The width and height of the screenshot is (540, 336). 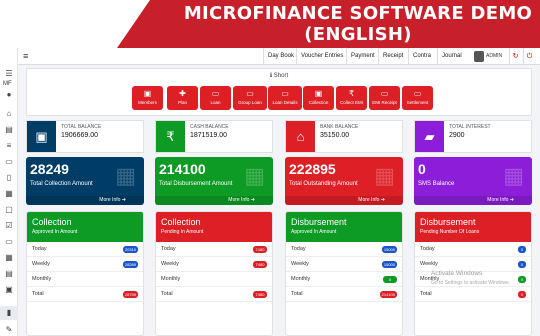 I want to click on summary-label: Total Collection Amount, so click(x=61, y=184).